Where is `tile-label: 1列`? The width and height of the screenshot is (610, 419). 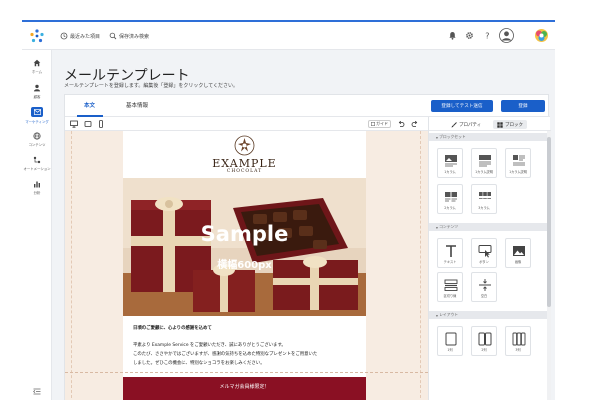 tile-label: 1列 is located at coordinates (450, 350).